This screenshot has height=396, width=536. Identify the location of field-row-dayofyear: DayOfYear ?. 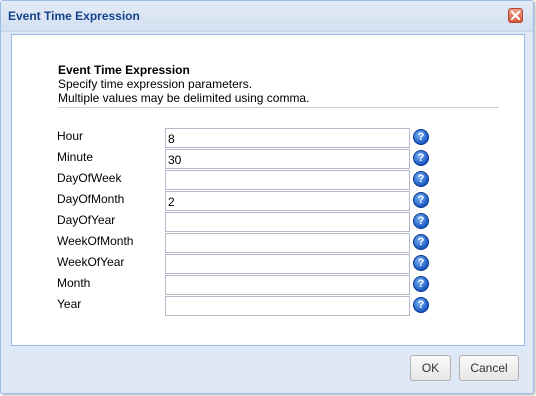
(272, 222).